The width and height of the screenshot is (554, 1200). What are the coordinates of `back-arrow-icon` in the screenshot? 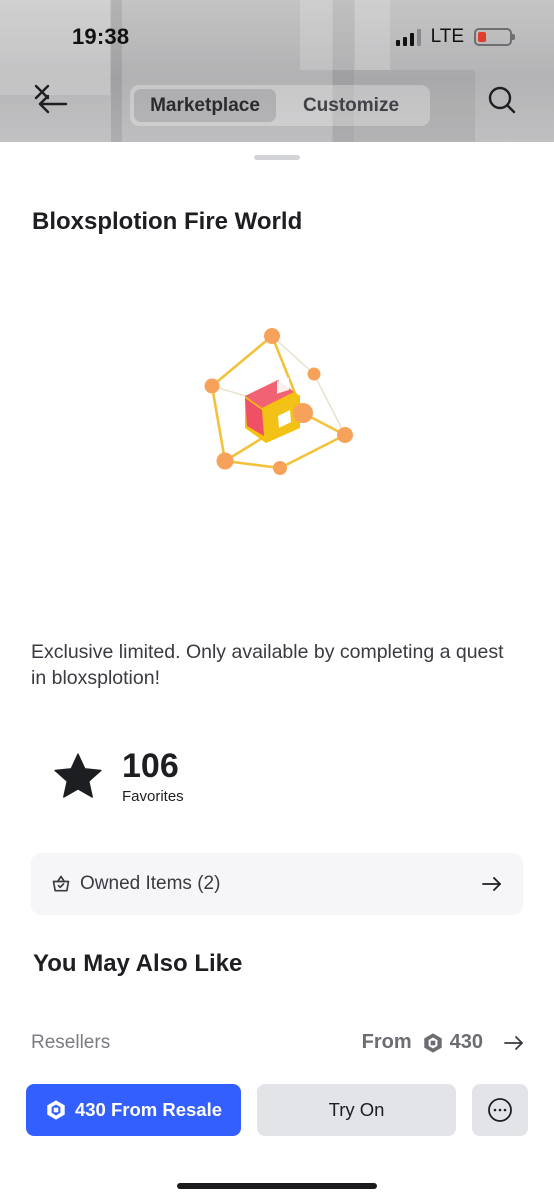 It's located at (50, 100).